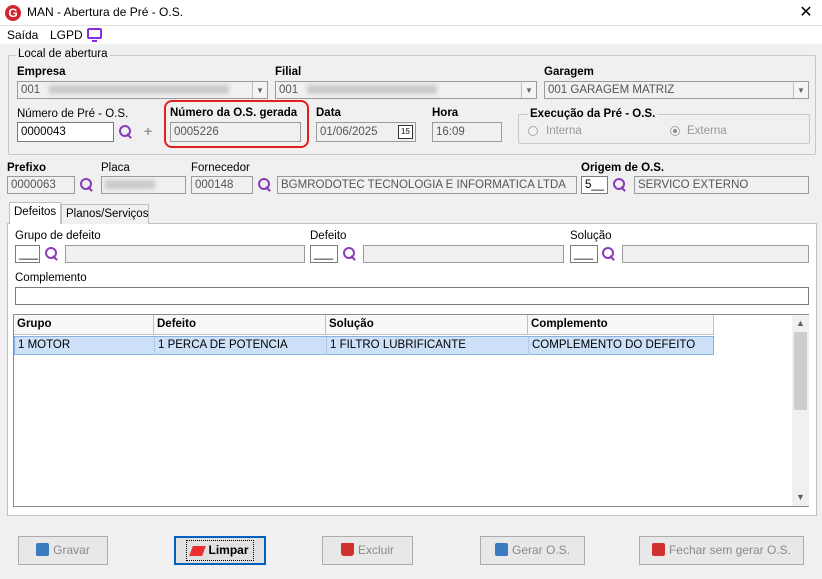 Image resolution: width=822 pixels, height=579 pixels. What do you see at coordinates (594, 185) in the screenshot?
I see `origem-code-field: 5__` at bounding box center [594, 185].